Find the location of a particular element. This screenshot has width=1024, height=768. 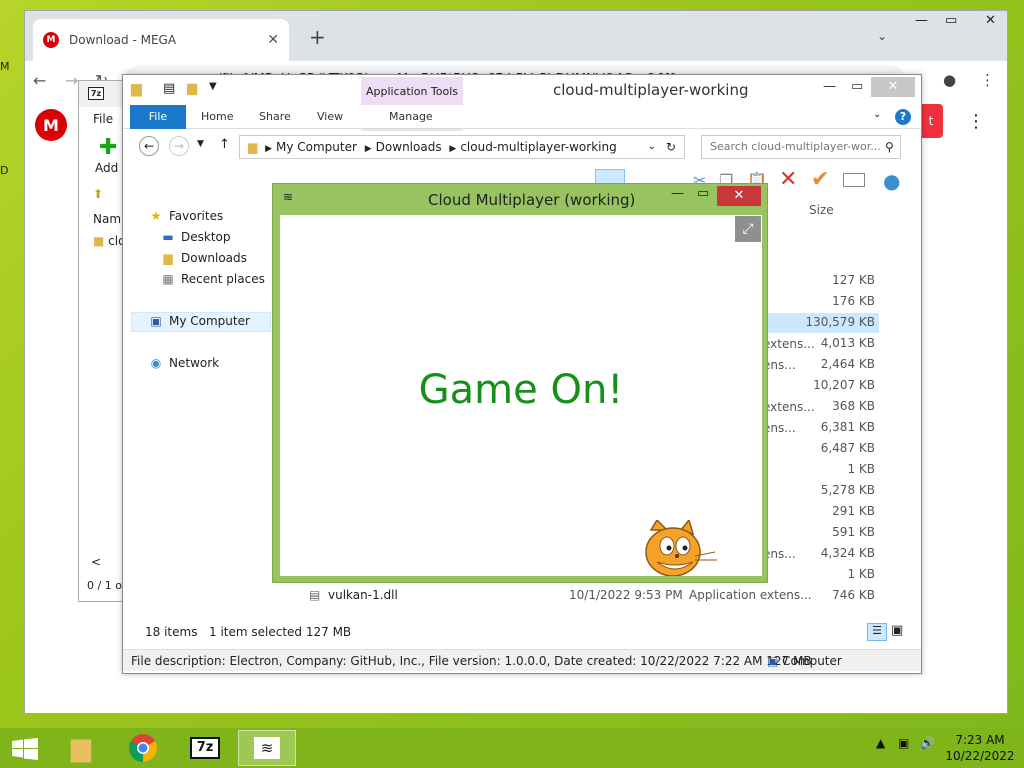

breadcrumb-downloads: Downloads is located at coordinates (409, 147).